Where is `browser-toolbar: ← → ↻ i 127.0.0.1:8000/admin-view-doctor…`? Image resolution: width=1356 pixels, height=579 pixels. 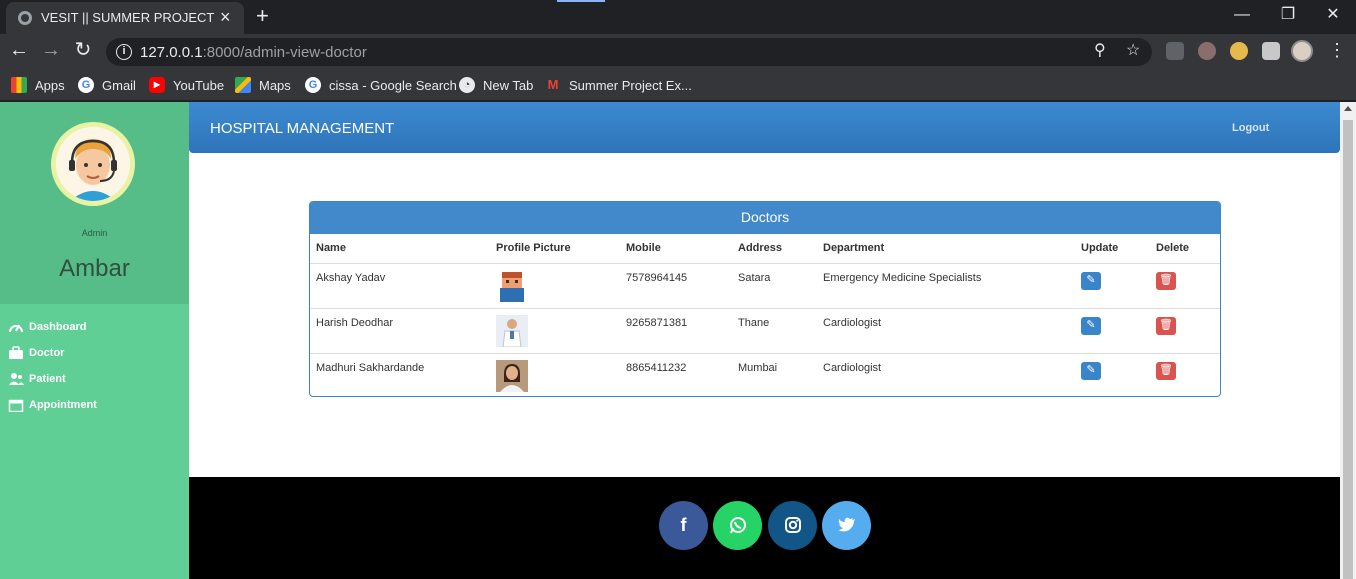
browser-toolbar: ← → ↻ i 127.0.0.1:8000/admin-view-doctor… is located at coordinates (678, 51).